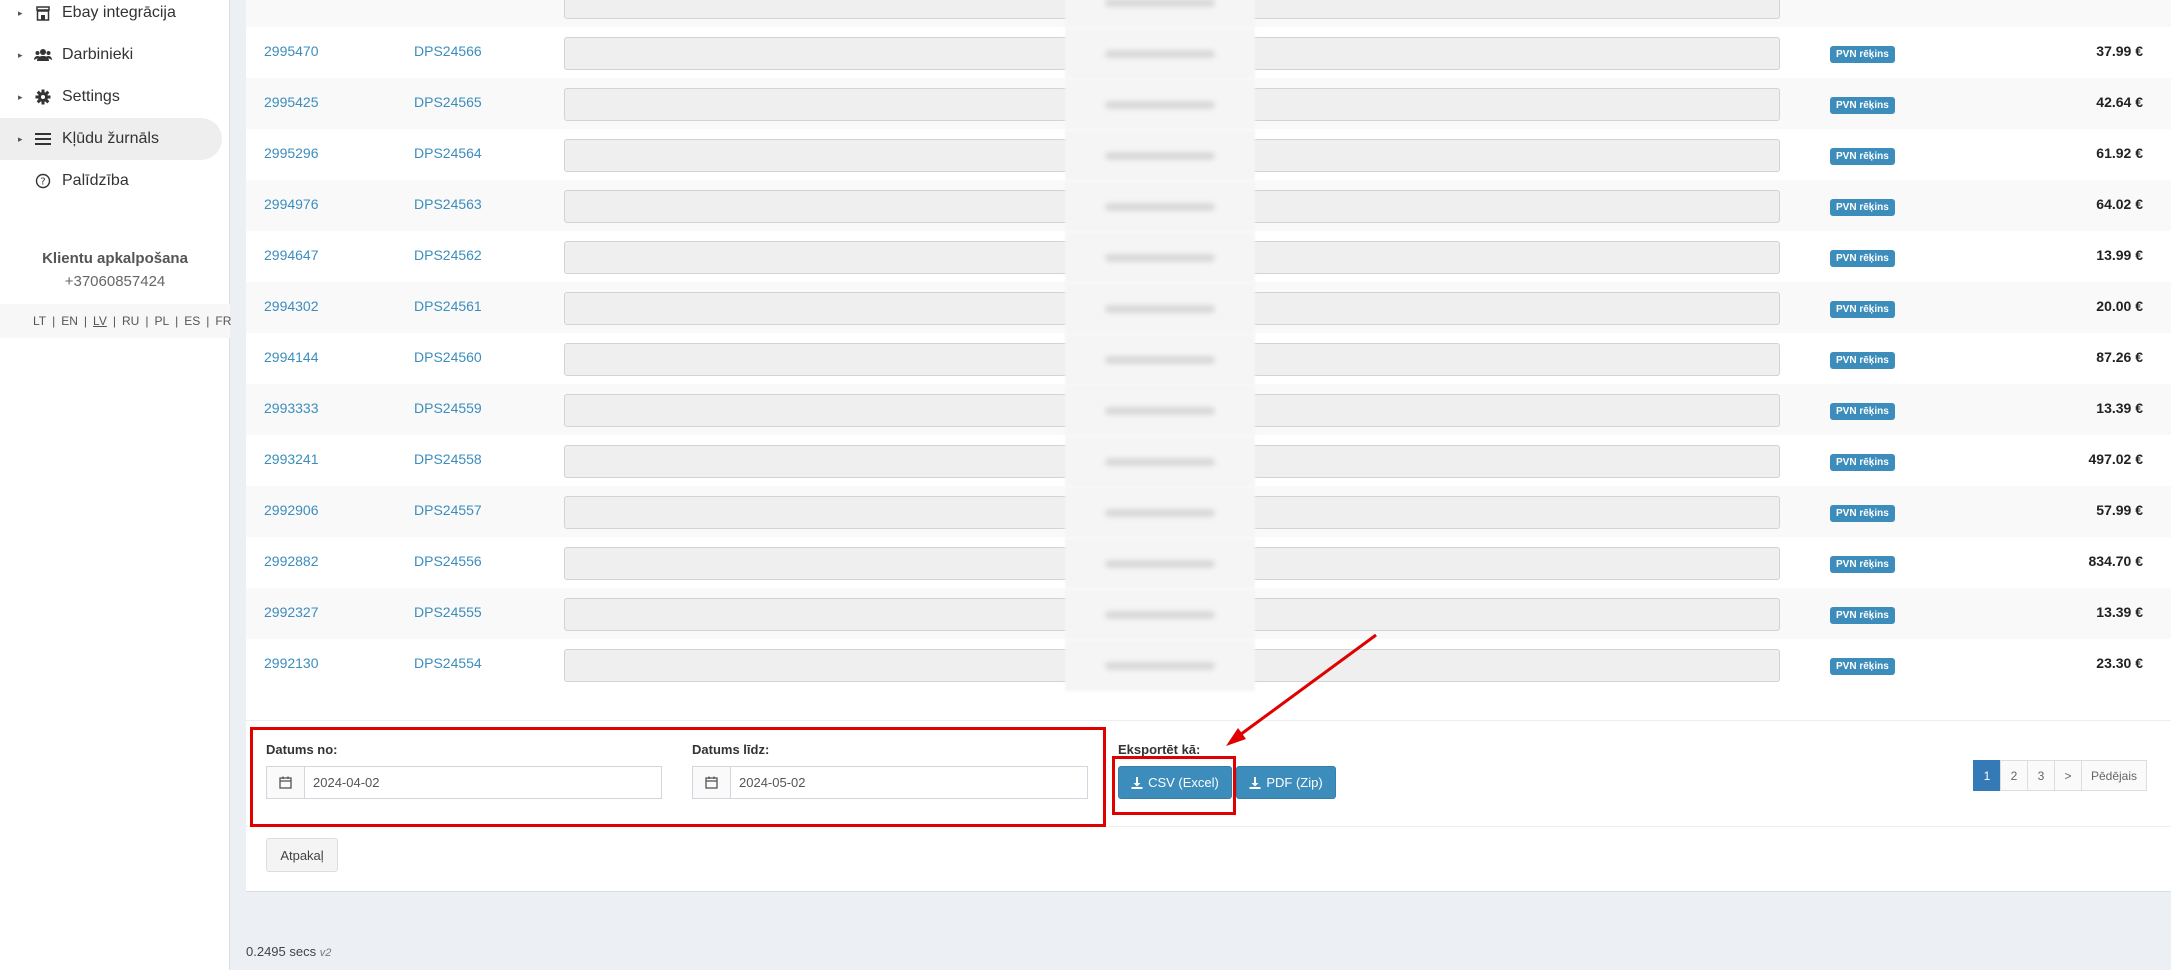 This screenshot has height=970, width=2171. What do you see at coordinates (448, 153) in the screenshot?
I see `invoice-number-link: DPS24564` at bounding box center [448, 153].